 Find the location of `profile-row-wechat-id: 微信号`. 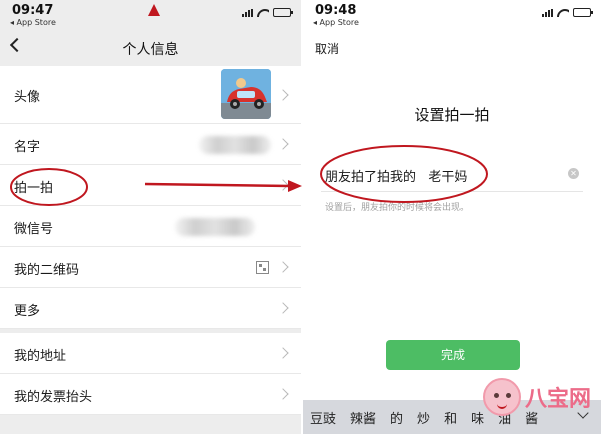

profile-row-wechat-id: 微信号 is located at coordinates (150, 226).